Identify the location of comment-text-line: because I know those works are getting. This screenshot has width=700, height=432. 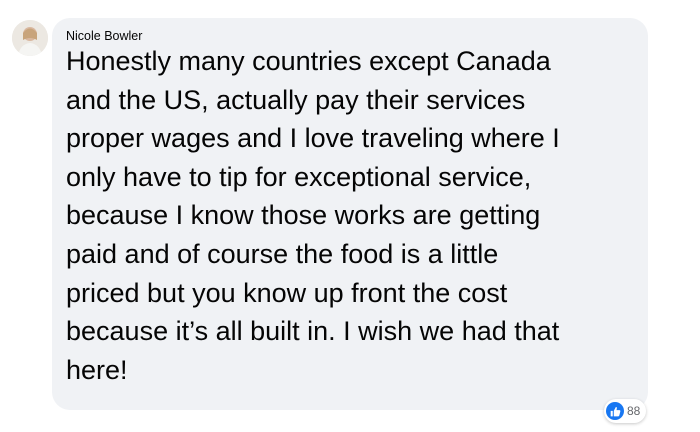
(303, 215).